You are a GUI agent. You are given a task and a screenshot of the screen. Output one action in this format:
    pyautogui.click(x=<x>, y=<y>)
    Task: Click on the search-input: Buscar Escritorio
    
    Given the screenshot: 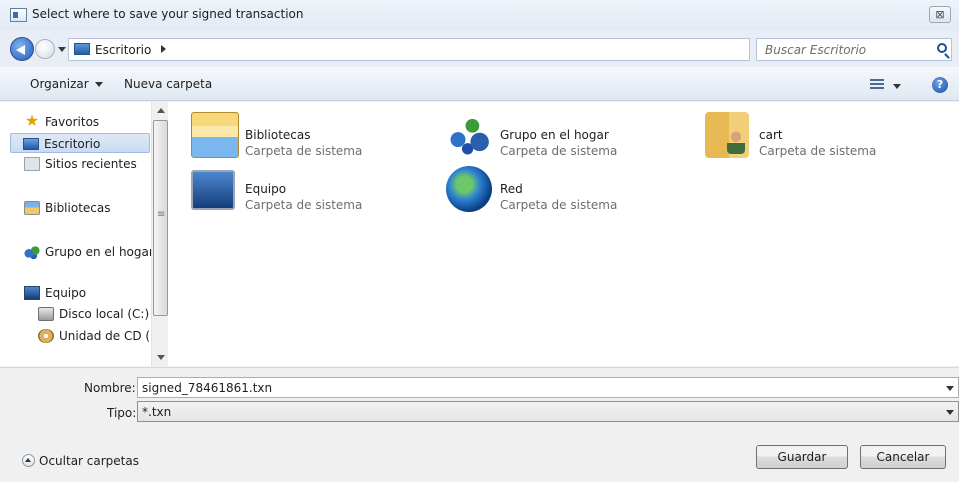 What is the action you would take?
    pyautogui.click(x=854, y=49)
    